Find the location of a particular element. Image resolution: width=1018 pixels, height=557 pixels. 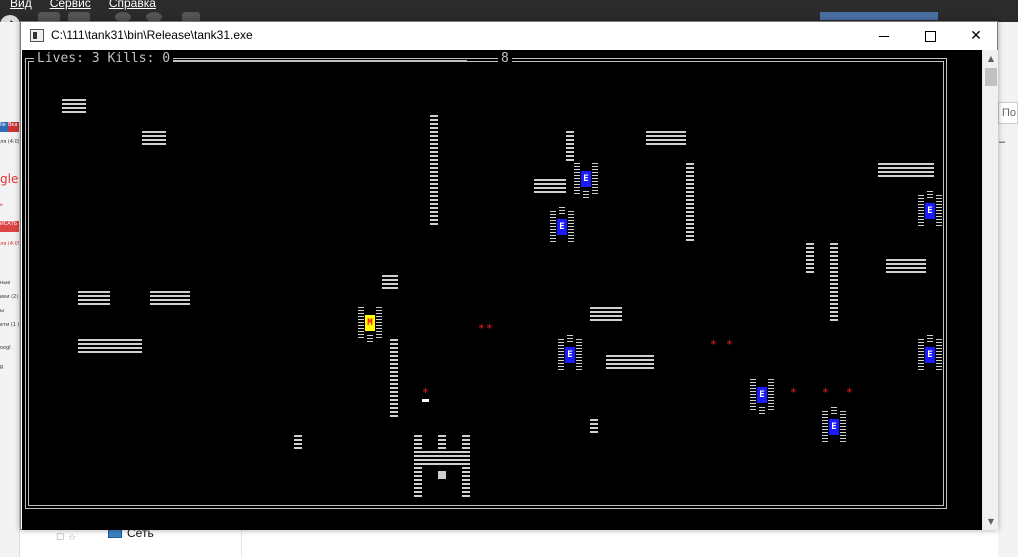

star-icon: ☆ is located at coordinates (72, 538).